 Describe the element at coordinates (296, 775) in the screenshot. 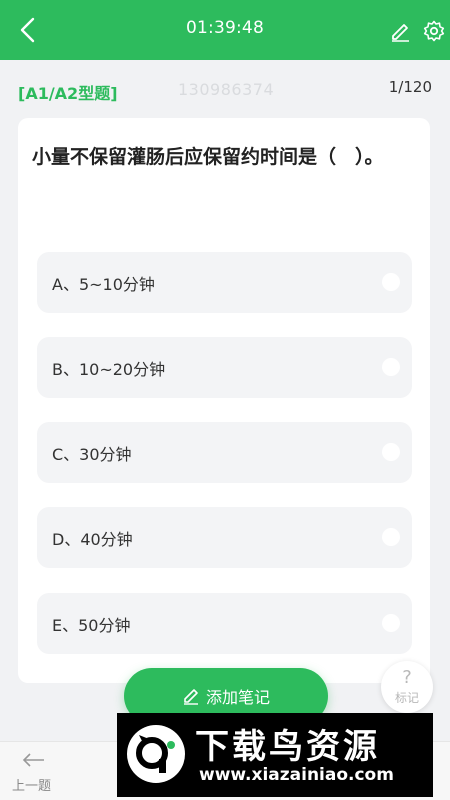

I see `watermark-url: www.xiazainiao.com` at that location.